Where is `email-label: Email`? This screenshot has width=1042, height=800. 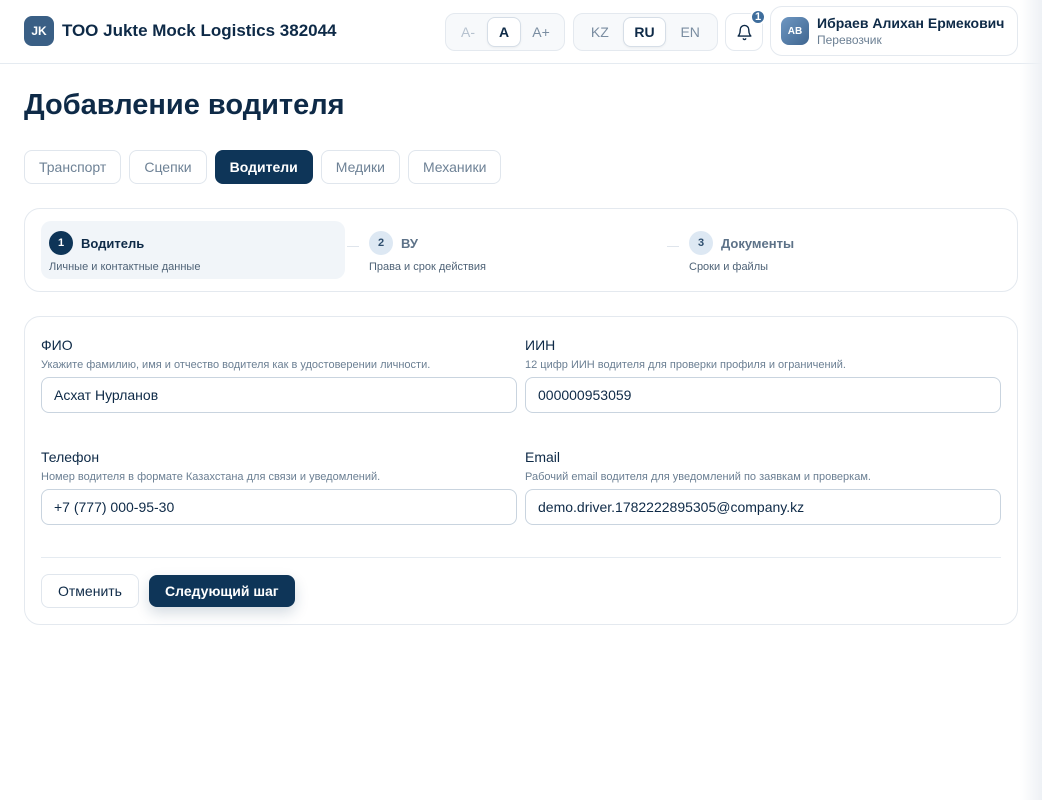
email-label: Email is located at coordinates (543, 457).